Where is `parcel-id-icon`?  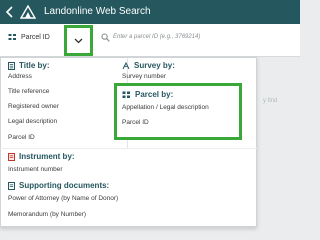 parcel-id-icon is located at coordinates (12, 37).